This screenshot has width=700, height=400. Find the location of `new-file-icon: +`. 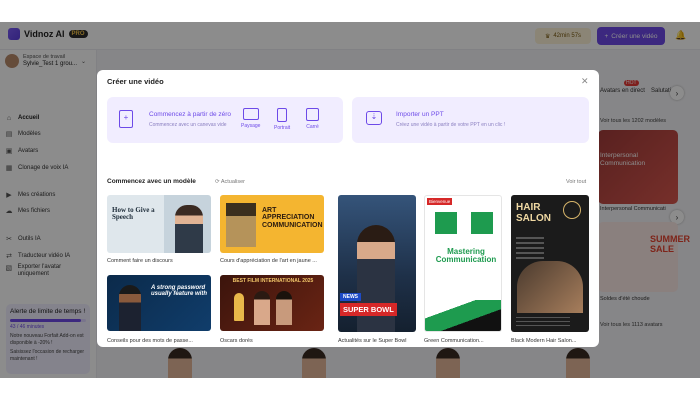

new-file-icon: + is located at coordinates (126, 119).